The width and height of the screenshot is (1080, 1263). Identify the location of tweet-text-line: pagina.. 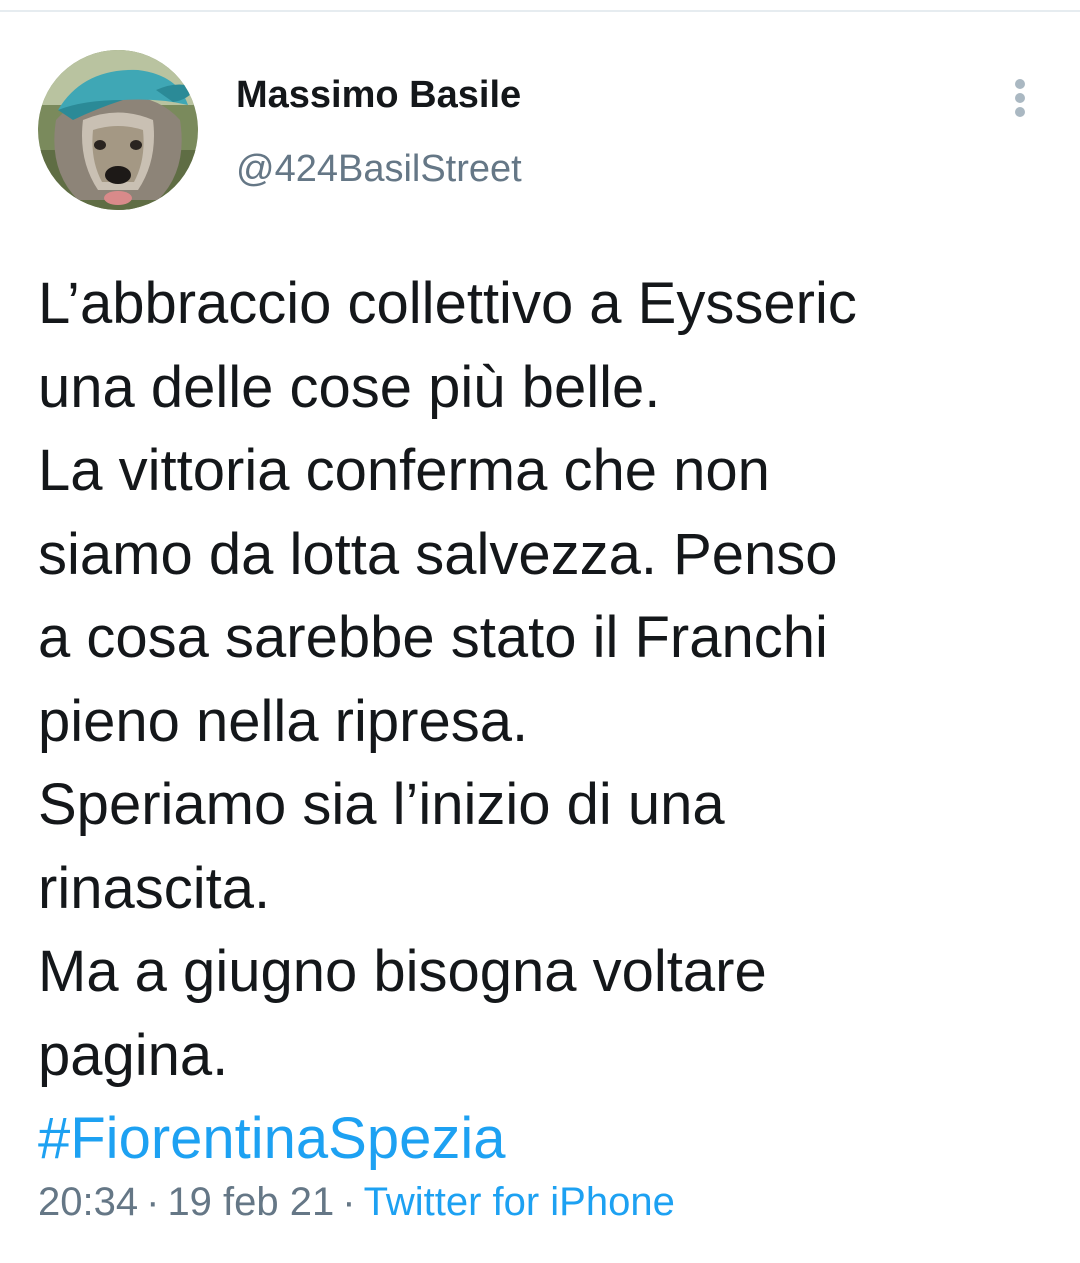
(133, 1055).